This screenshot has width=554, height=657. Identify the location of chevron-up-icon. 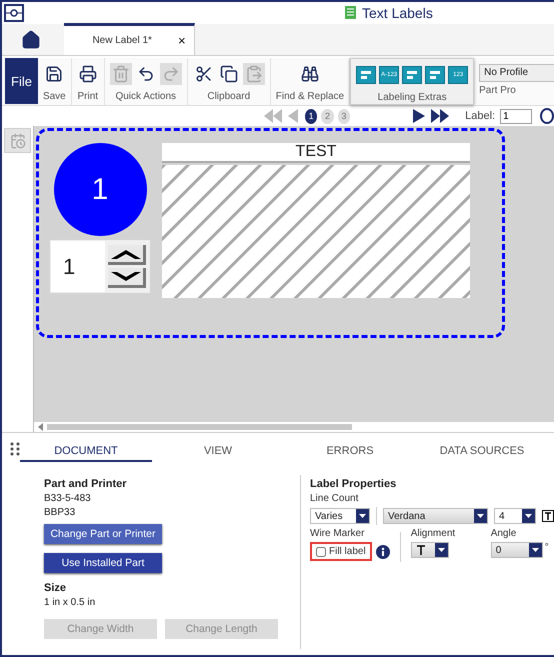
(125, 253).